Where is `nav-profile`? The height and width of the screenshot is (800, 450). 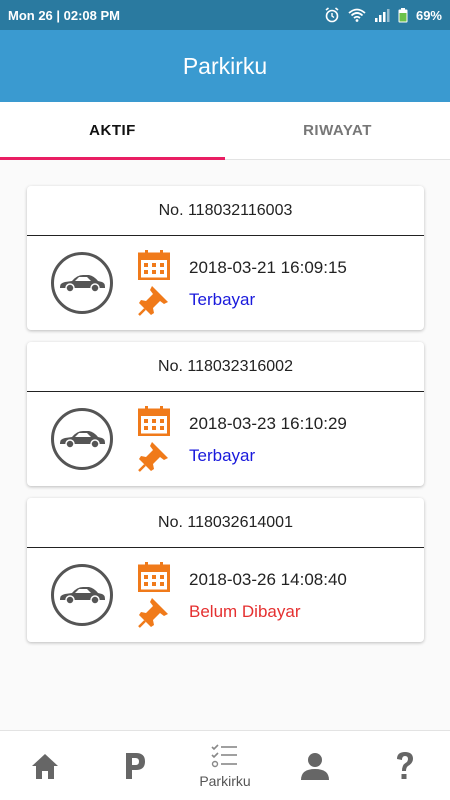
nav-profile is located at coordinates (315, 765).